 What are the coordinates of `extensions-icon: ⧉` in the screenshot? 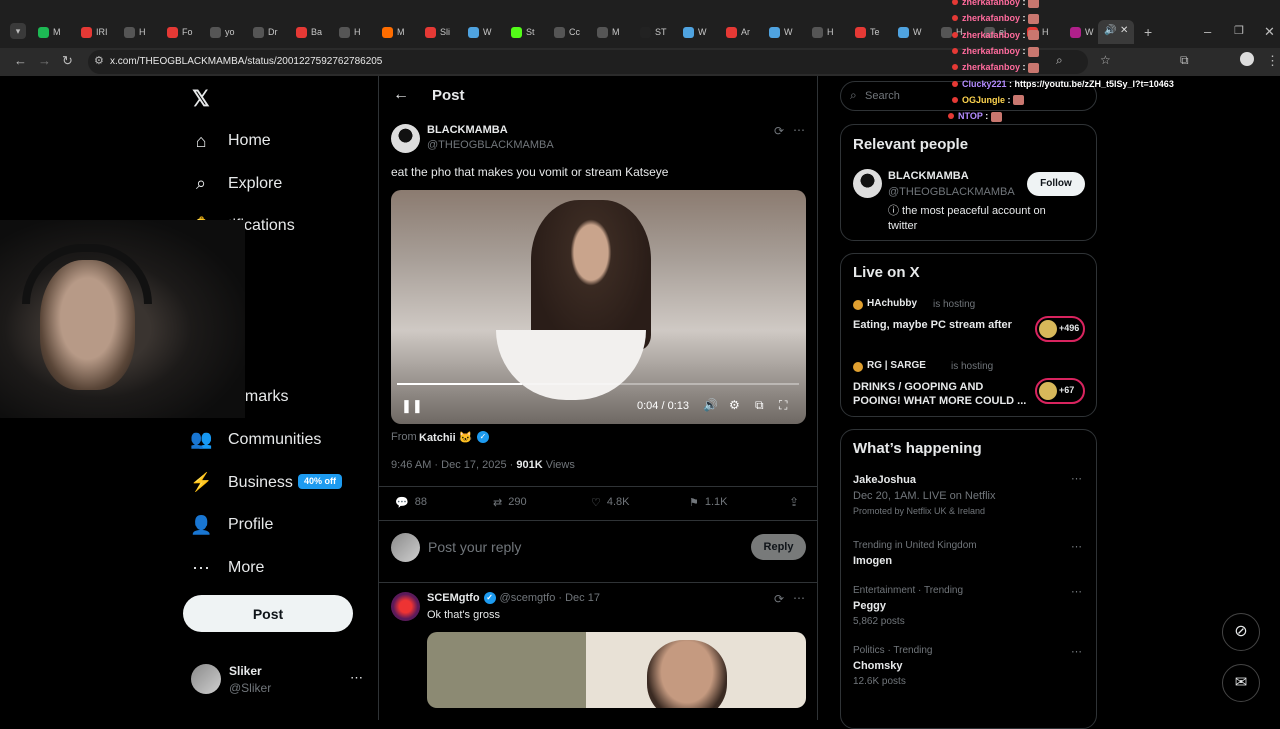 It's located at (1184, 60).